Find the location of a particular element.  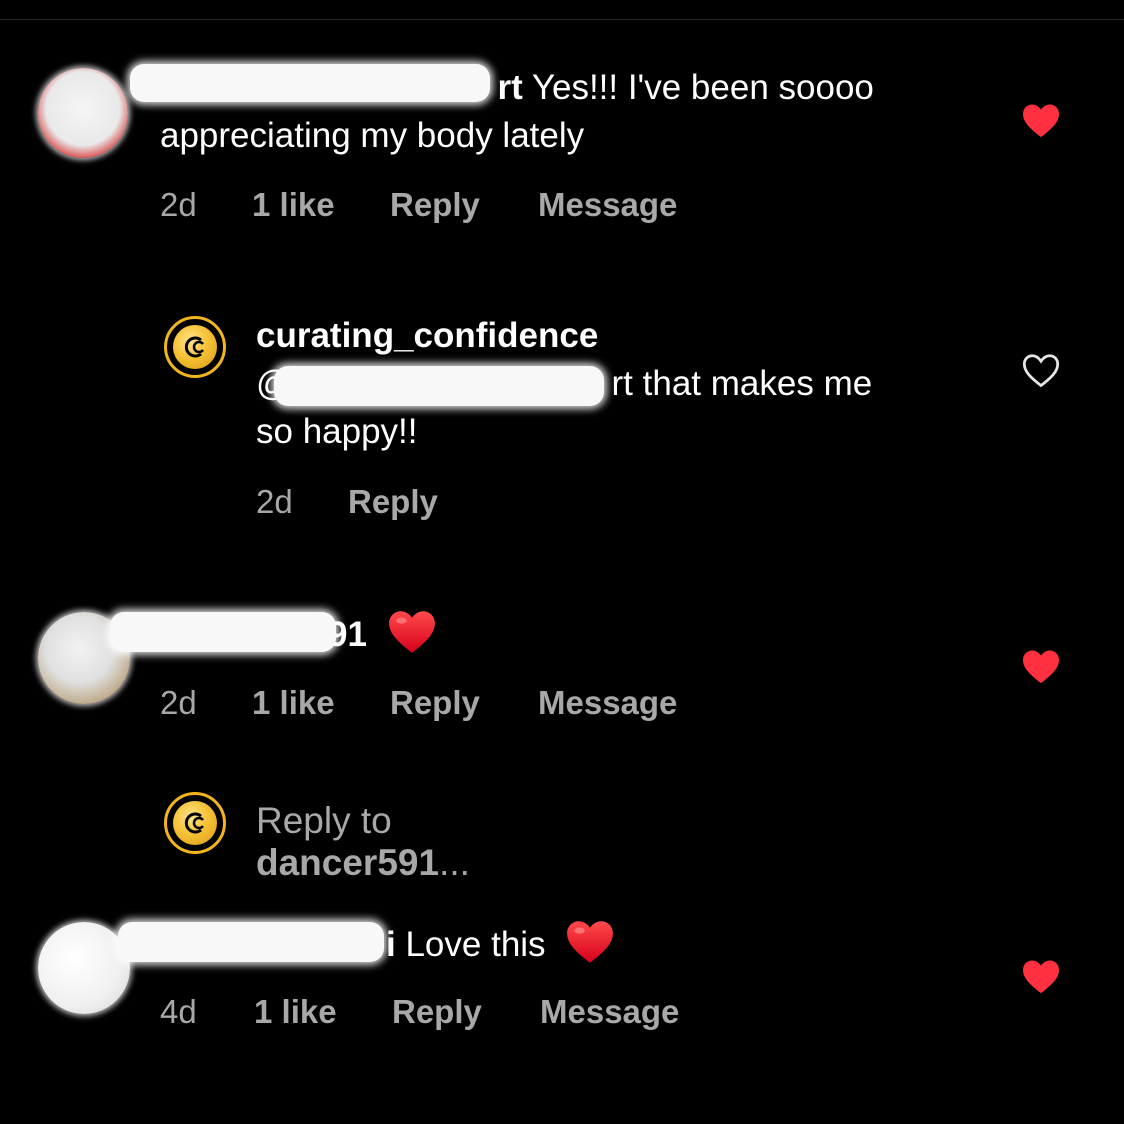

heart-outline-icon is located at coordinates (1041, 370).